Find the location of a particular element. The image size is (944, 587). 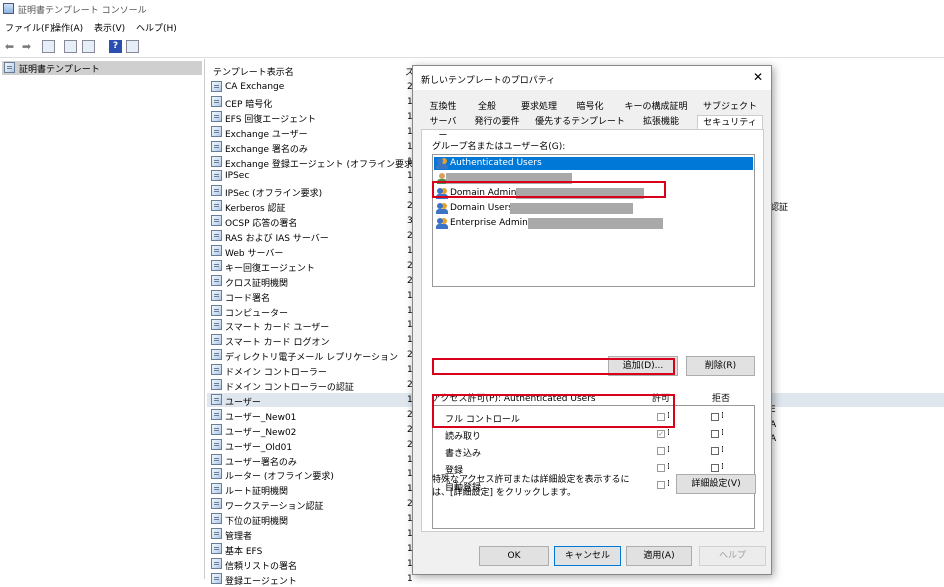

template-name: コード署名 is located at coordinates (248, 298).